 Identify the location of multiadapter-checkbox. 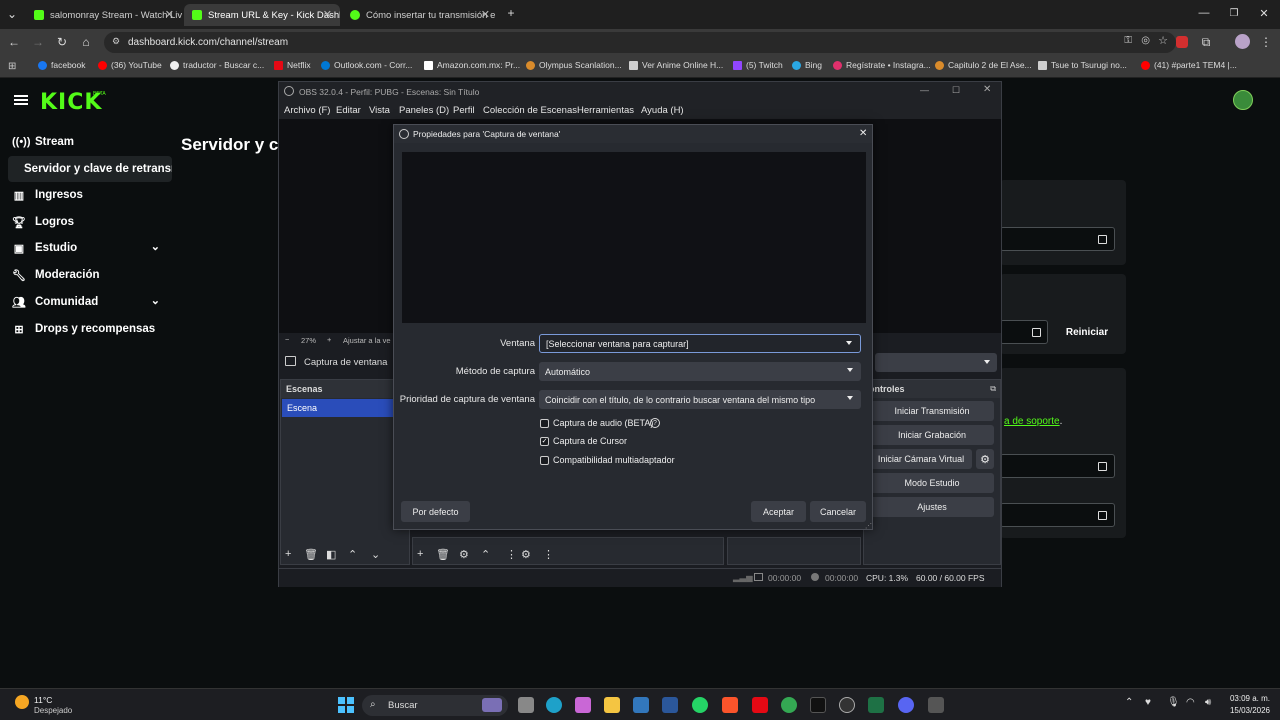
(544, 460).